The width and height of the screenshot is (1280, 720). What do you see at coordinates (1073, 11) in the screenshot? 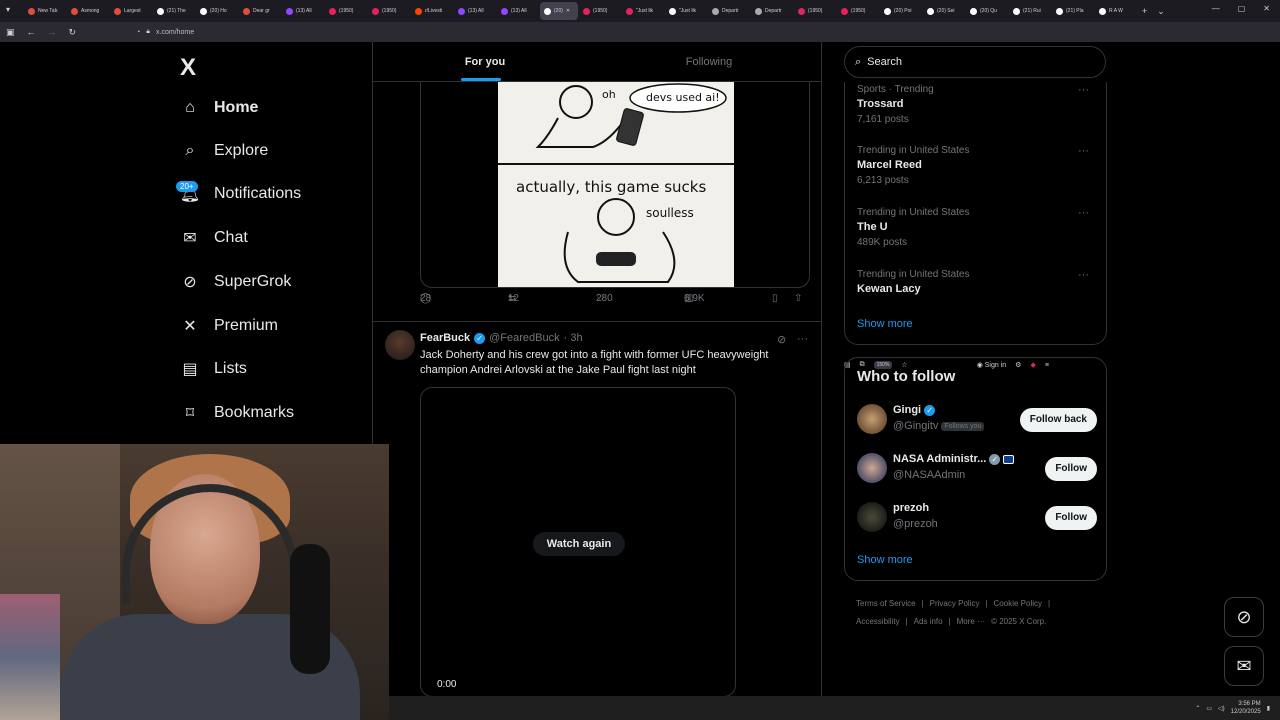
I see `browser-tab: (21) Pla` at bounding box center [1073, 11].